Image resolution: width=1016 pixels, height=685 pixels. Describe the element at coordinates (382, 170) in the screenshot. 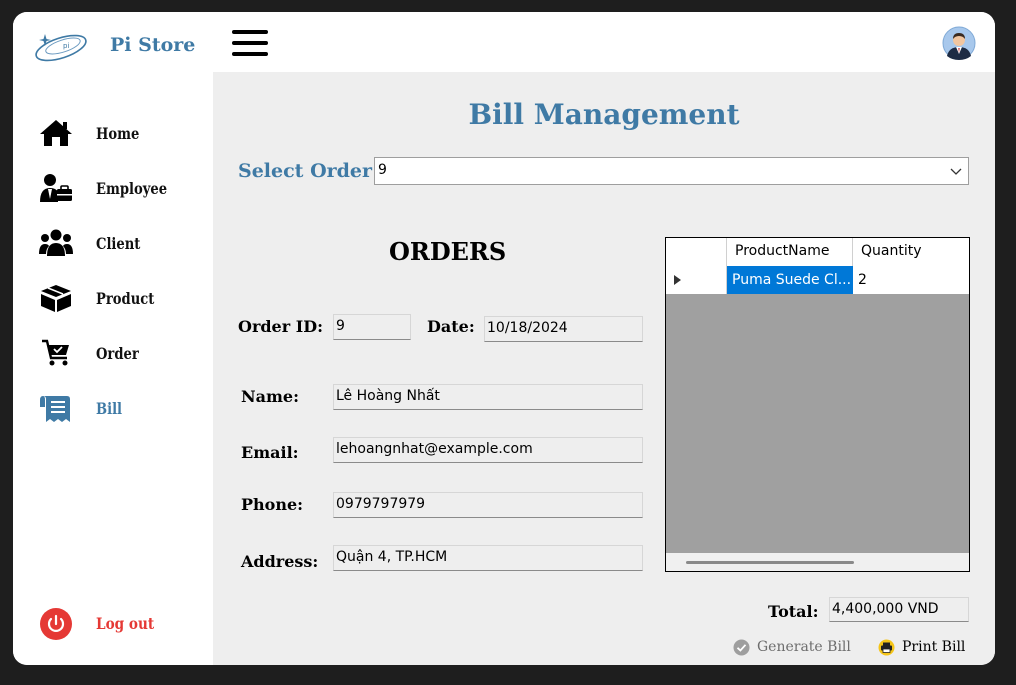

I see `selected-order-value: 9` at that location.